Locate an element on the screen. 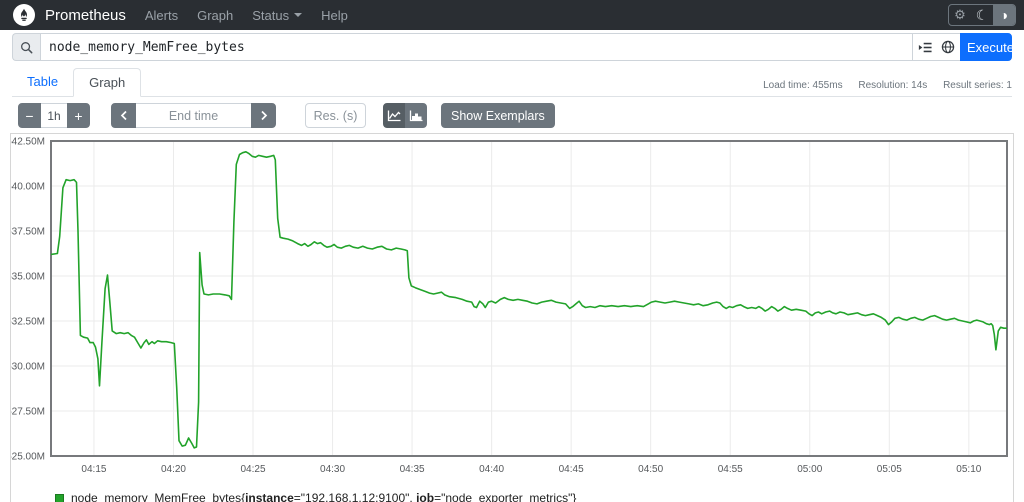  endtime-group is located at coordinates (193, 115).